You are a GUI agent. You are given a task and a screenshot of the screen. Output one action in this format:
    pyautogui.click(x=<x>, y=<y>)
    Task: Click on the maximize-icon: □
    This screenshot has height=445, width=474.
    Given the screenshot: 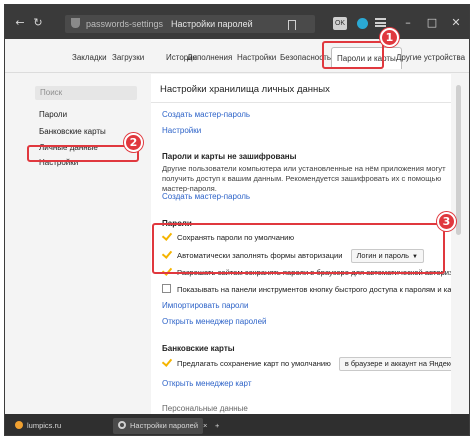 What is the action you would take?
    pyautogui.click(x=432, y=23)
    